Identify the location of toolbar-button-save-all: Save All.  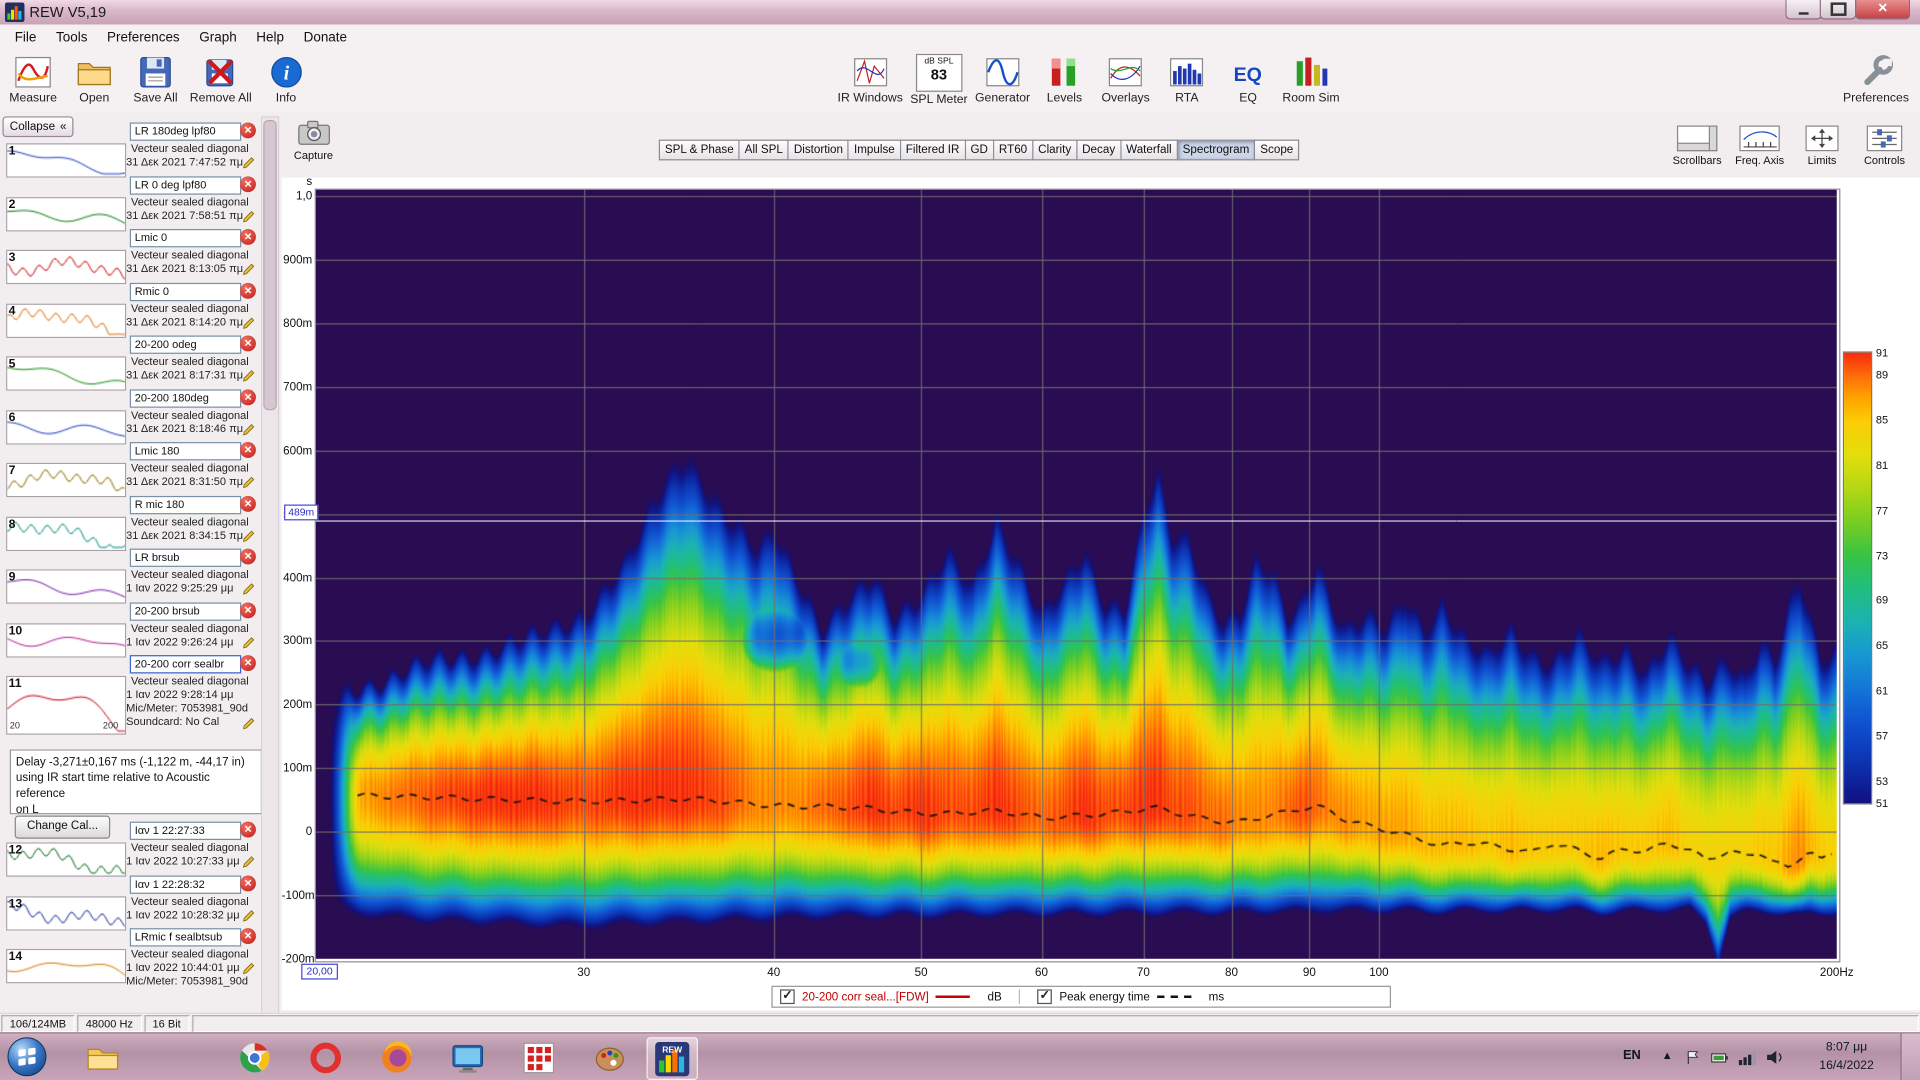
(155, 79).